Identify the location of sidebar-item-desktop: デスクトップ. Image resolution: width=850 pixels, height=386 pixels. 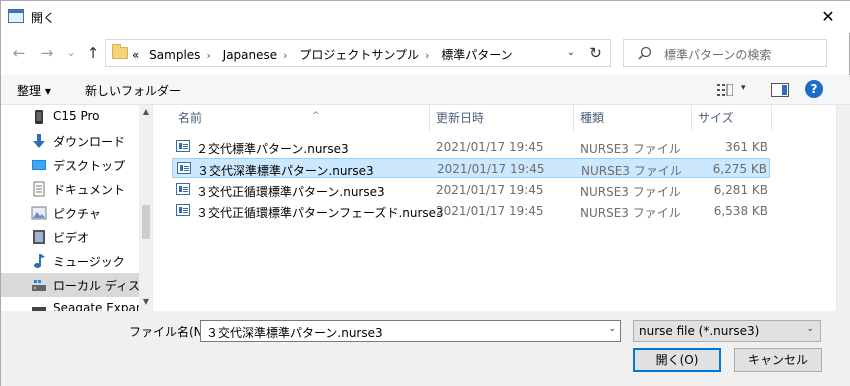
(70, 165).